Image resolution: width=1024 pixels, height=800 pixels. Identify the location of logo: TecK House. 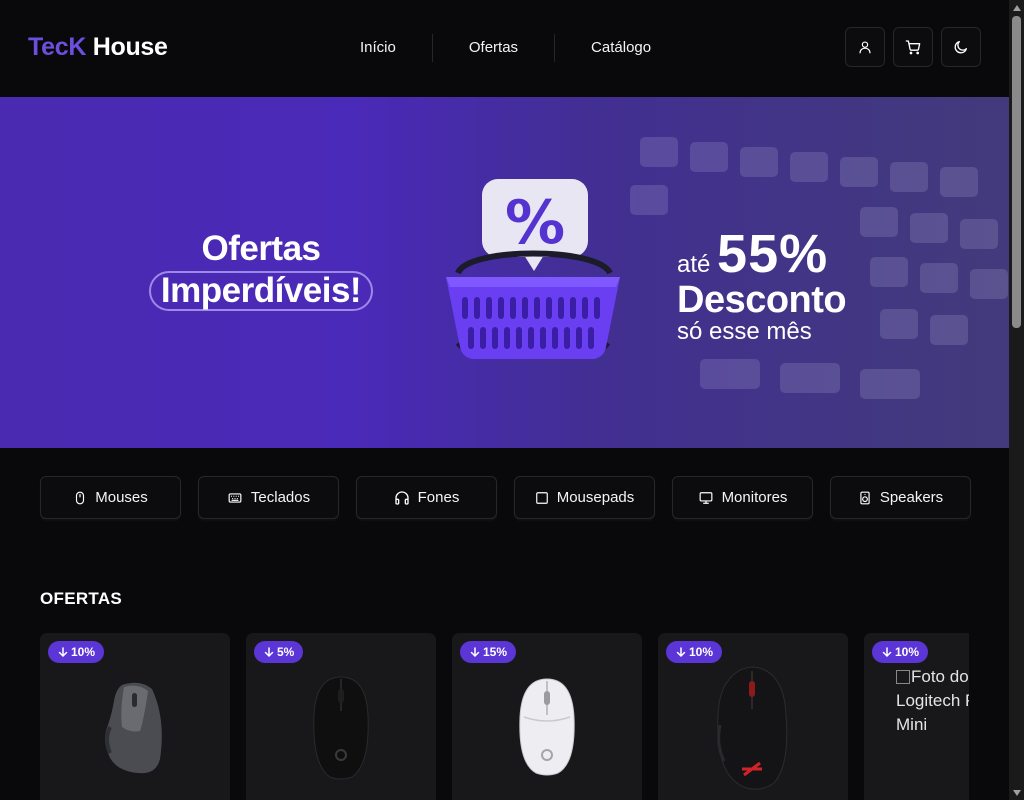
(98, 47).